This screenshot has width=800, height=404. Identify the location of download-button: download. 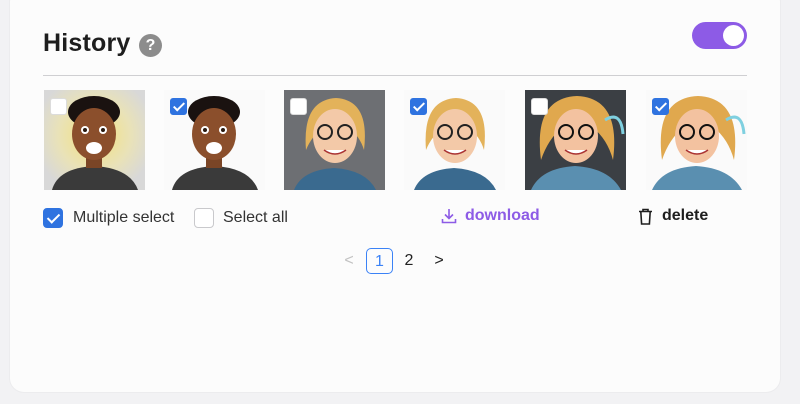
(490, 216).